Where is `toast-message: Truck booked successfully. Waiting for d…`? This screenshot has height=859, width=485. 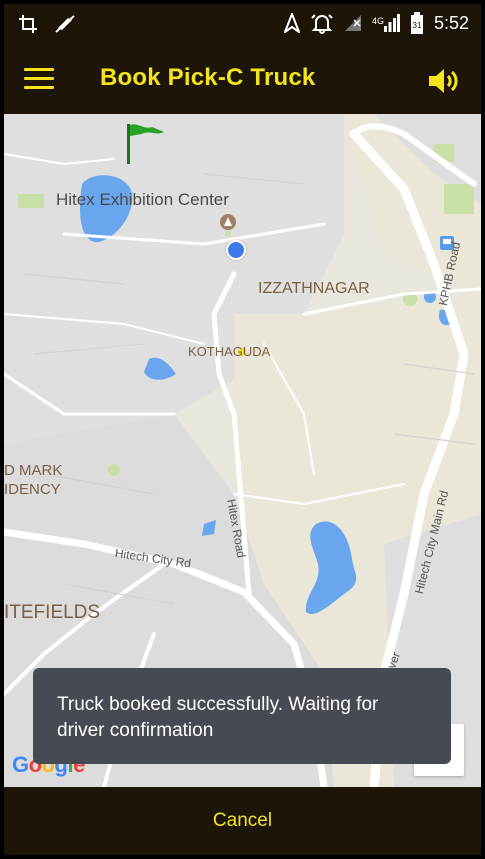 toast-message: Truck booked successfully. Waiting for d… is located at coordinates (242, 716).